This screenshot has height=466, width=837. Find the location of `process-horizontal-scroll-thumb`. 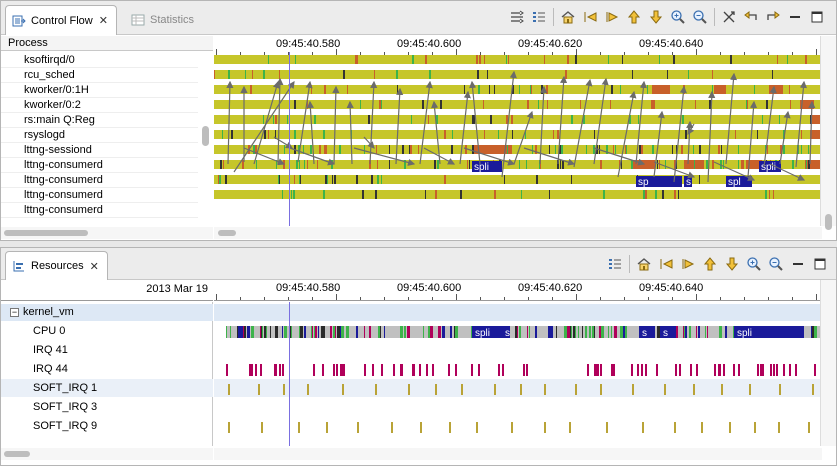

process-horizontal-scroll-thumb is located at coordinates (46, 233).